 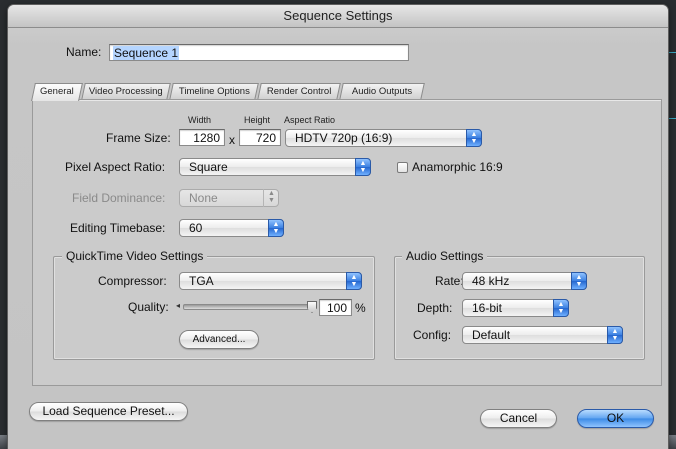 I want to click on field-dominance-value: None, so click(x=203, y=198).